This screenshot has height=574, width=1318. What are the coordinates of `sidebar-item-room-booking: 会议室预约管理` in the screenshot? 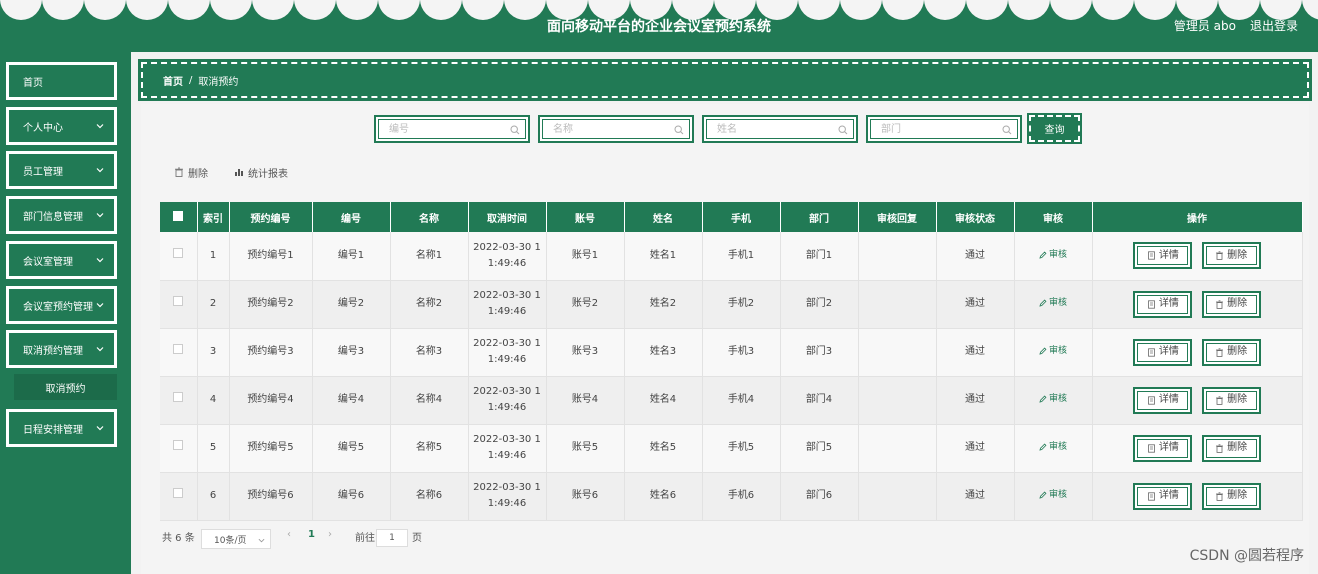 It's located at (61, 305).